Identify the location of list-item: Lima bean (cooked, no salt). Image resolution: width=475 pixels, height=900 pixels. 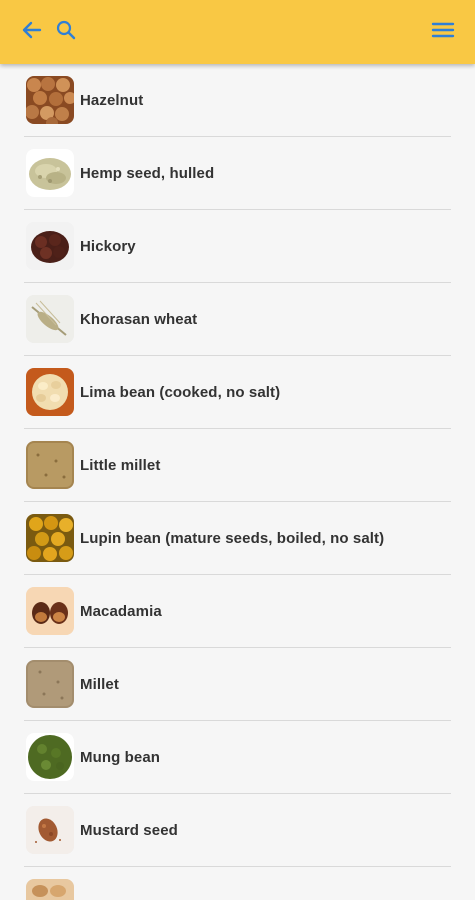
(237, 392).